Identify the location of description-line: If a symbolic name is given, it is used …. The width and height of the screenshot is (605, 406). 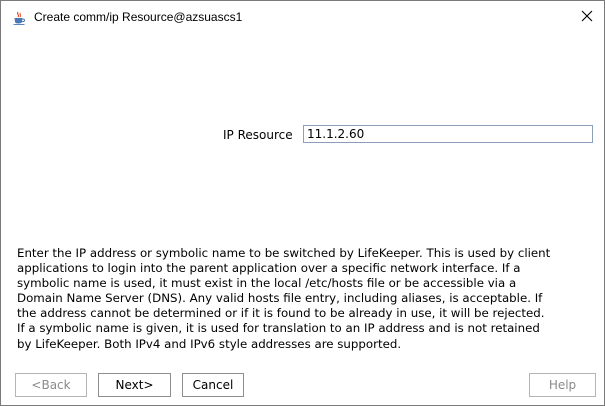
(278, 328).